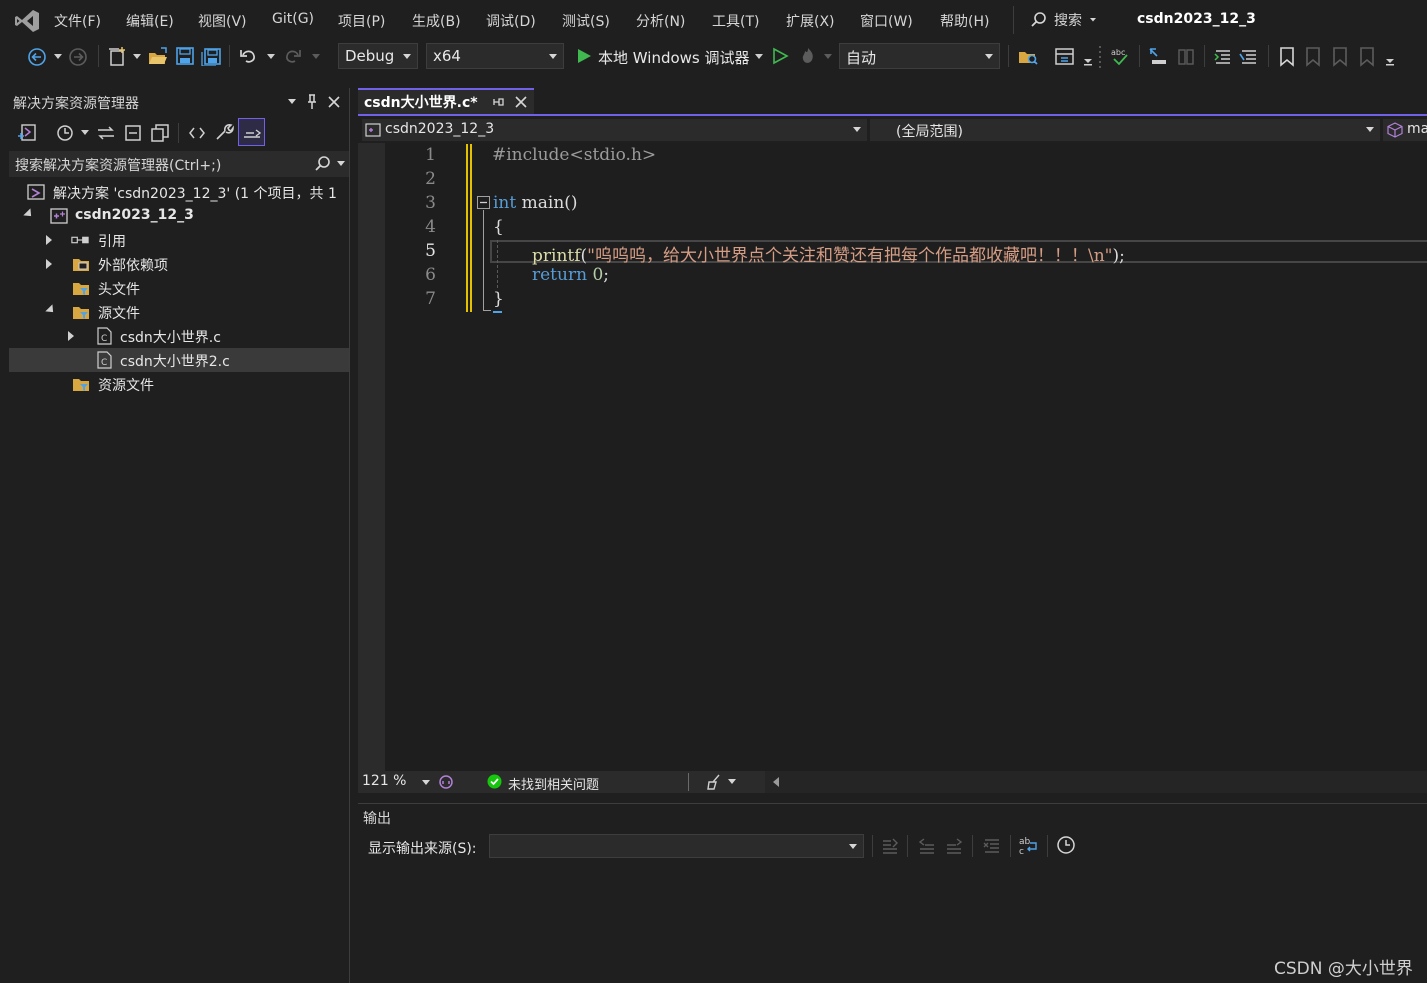  Describe the element at coordinates (212, 56) in the screenshot. I see `save-all-icon` at that location.